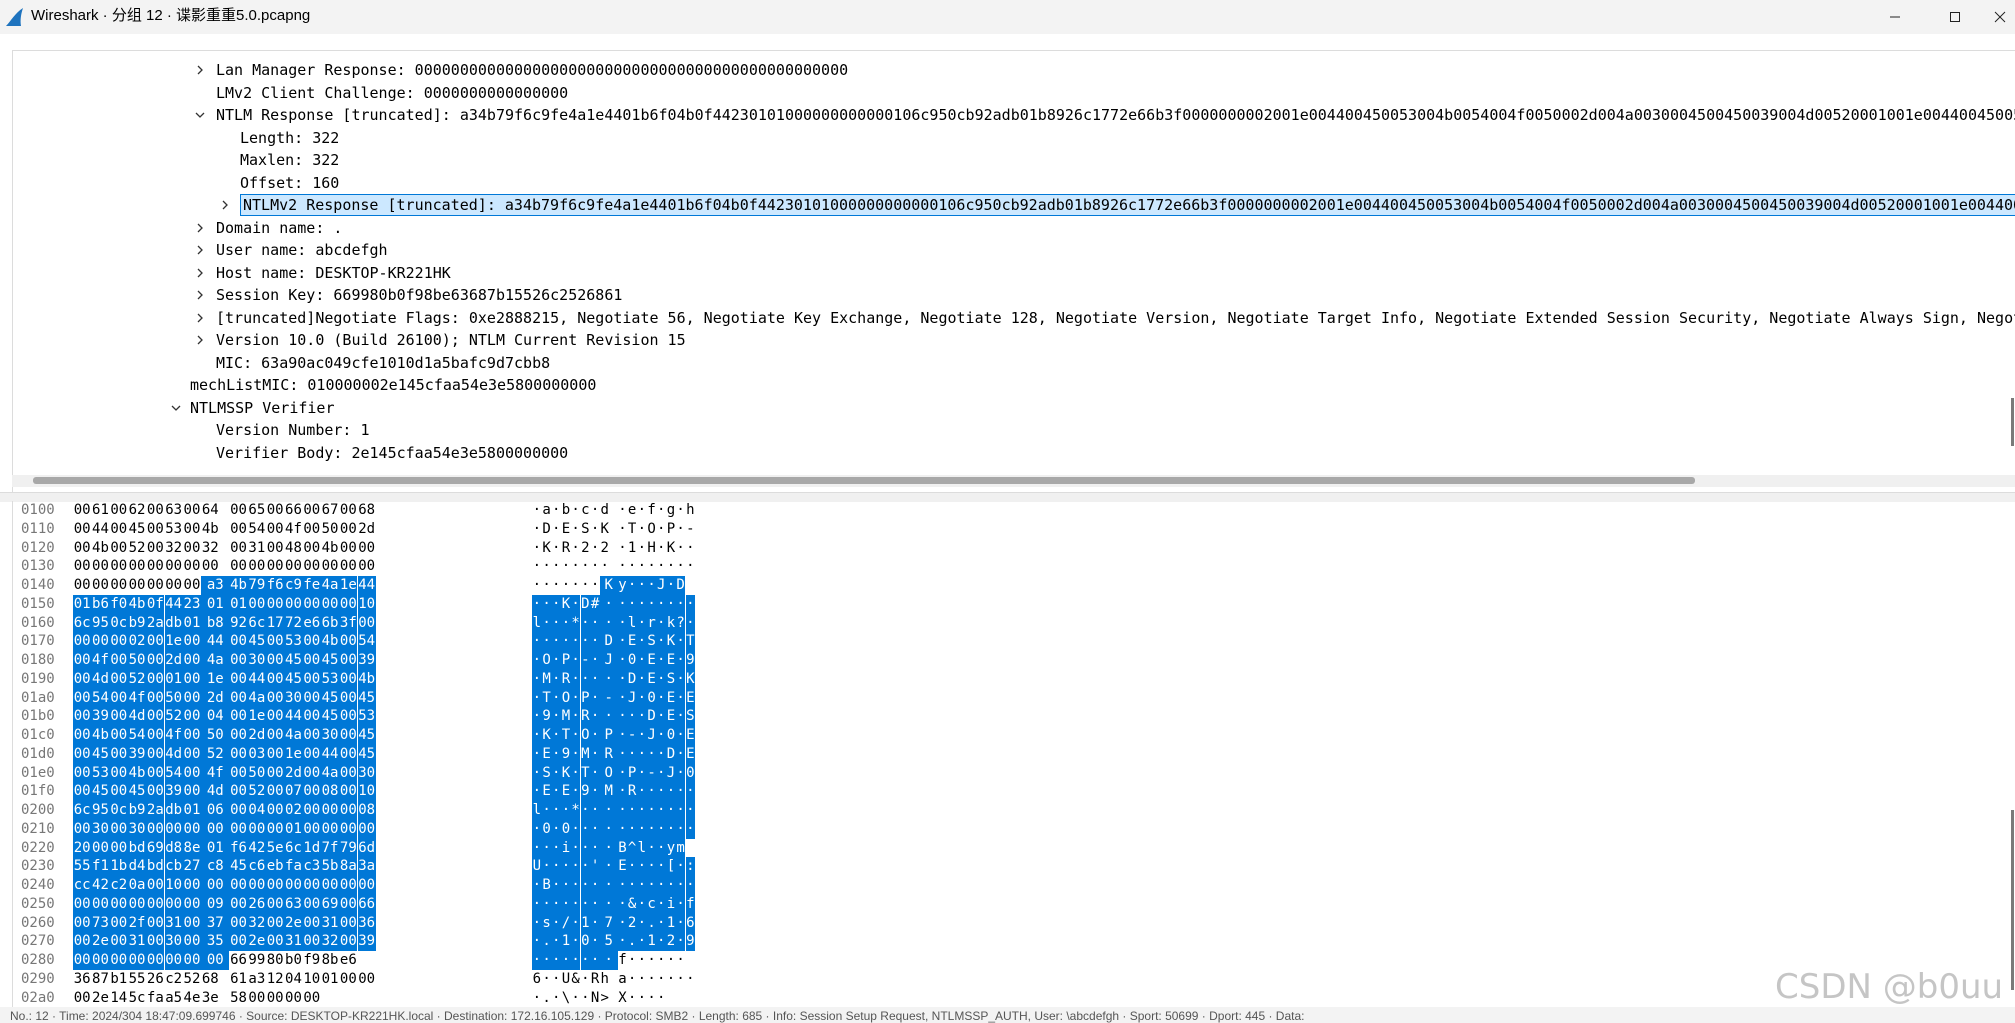  Describe the element at coordinates (566, 941) in the screenshot. I see `ascii-char: 1` at that location.